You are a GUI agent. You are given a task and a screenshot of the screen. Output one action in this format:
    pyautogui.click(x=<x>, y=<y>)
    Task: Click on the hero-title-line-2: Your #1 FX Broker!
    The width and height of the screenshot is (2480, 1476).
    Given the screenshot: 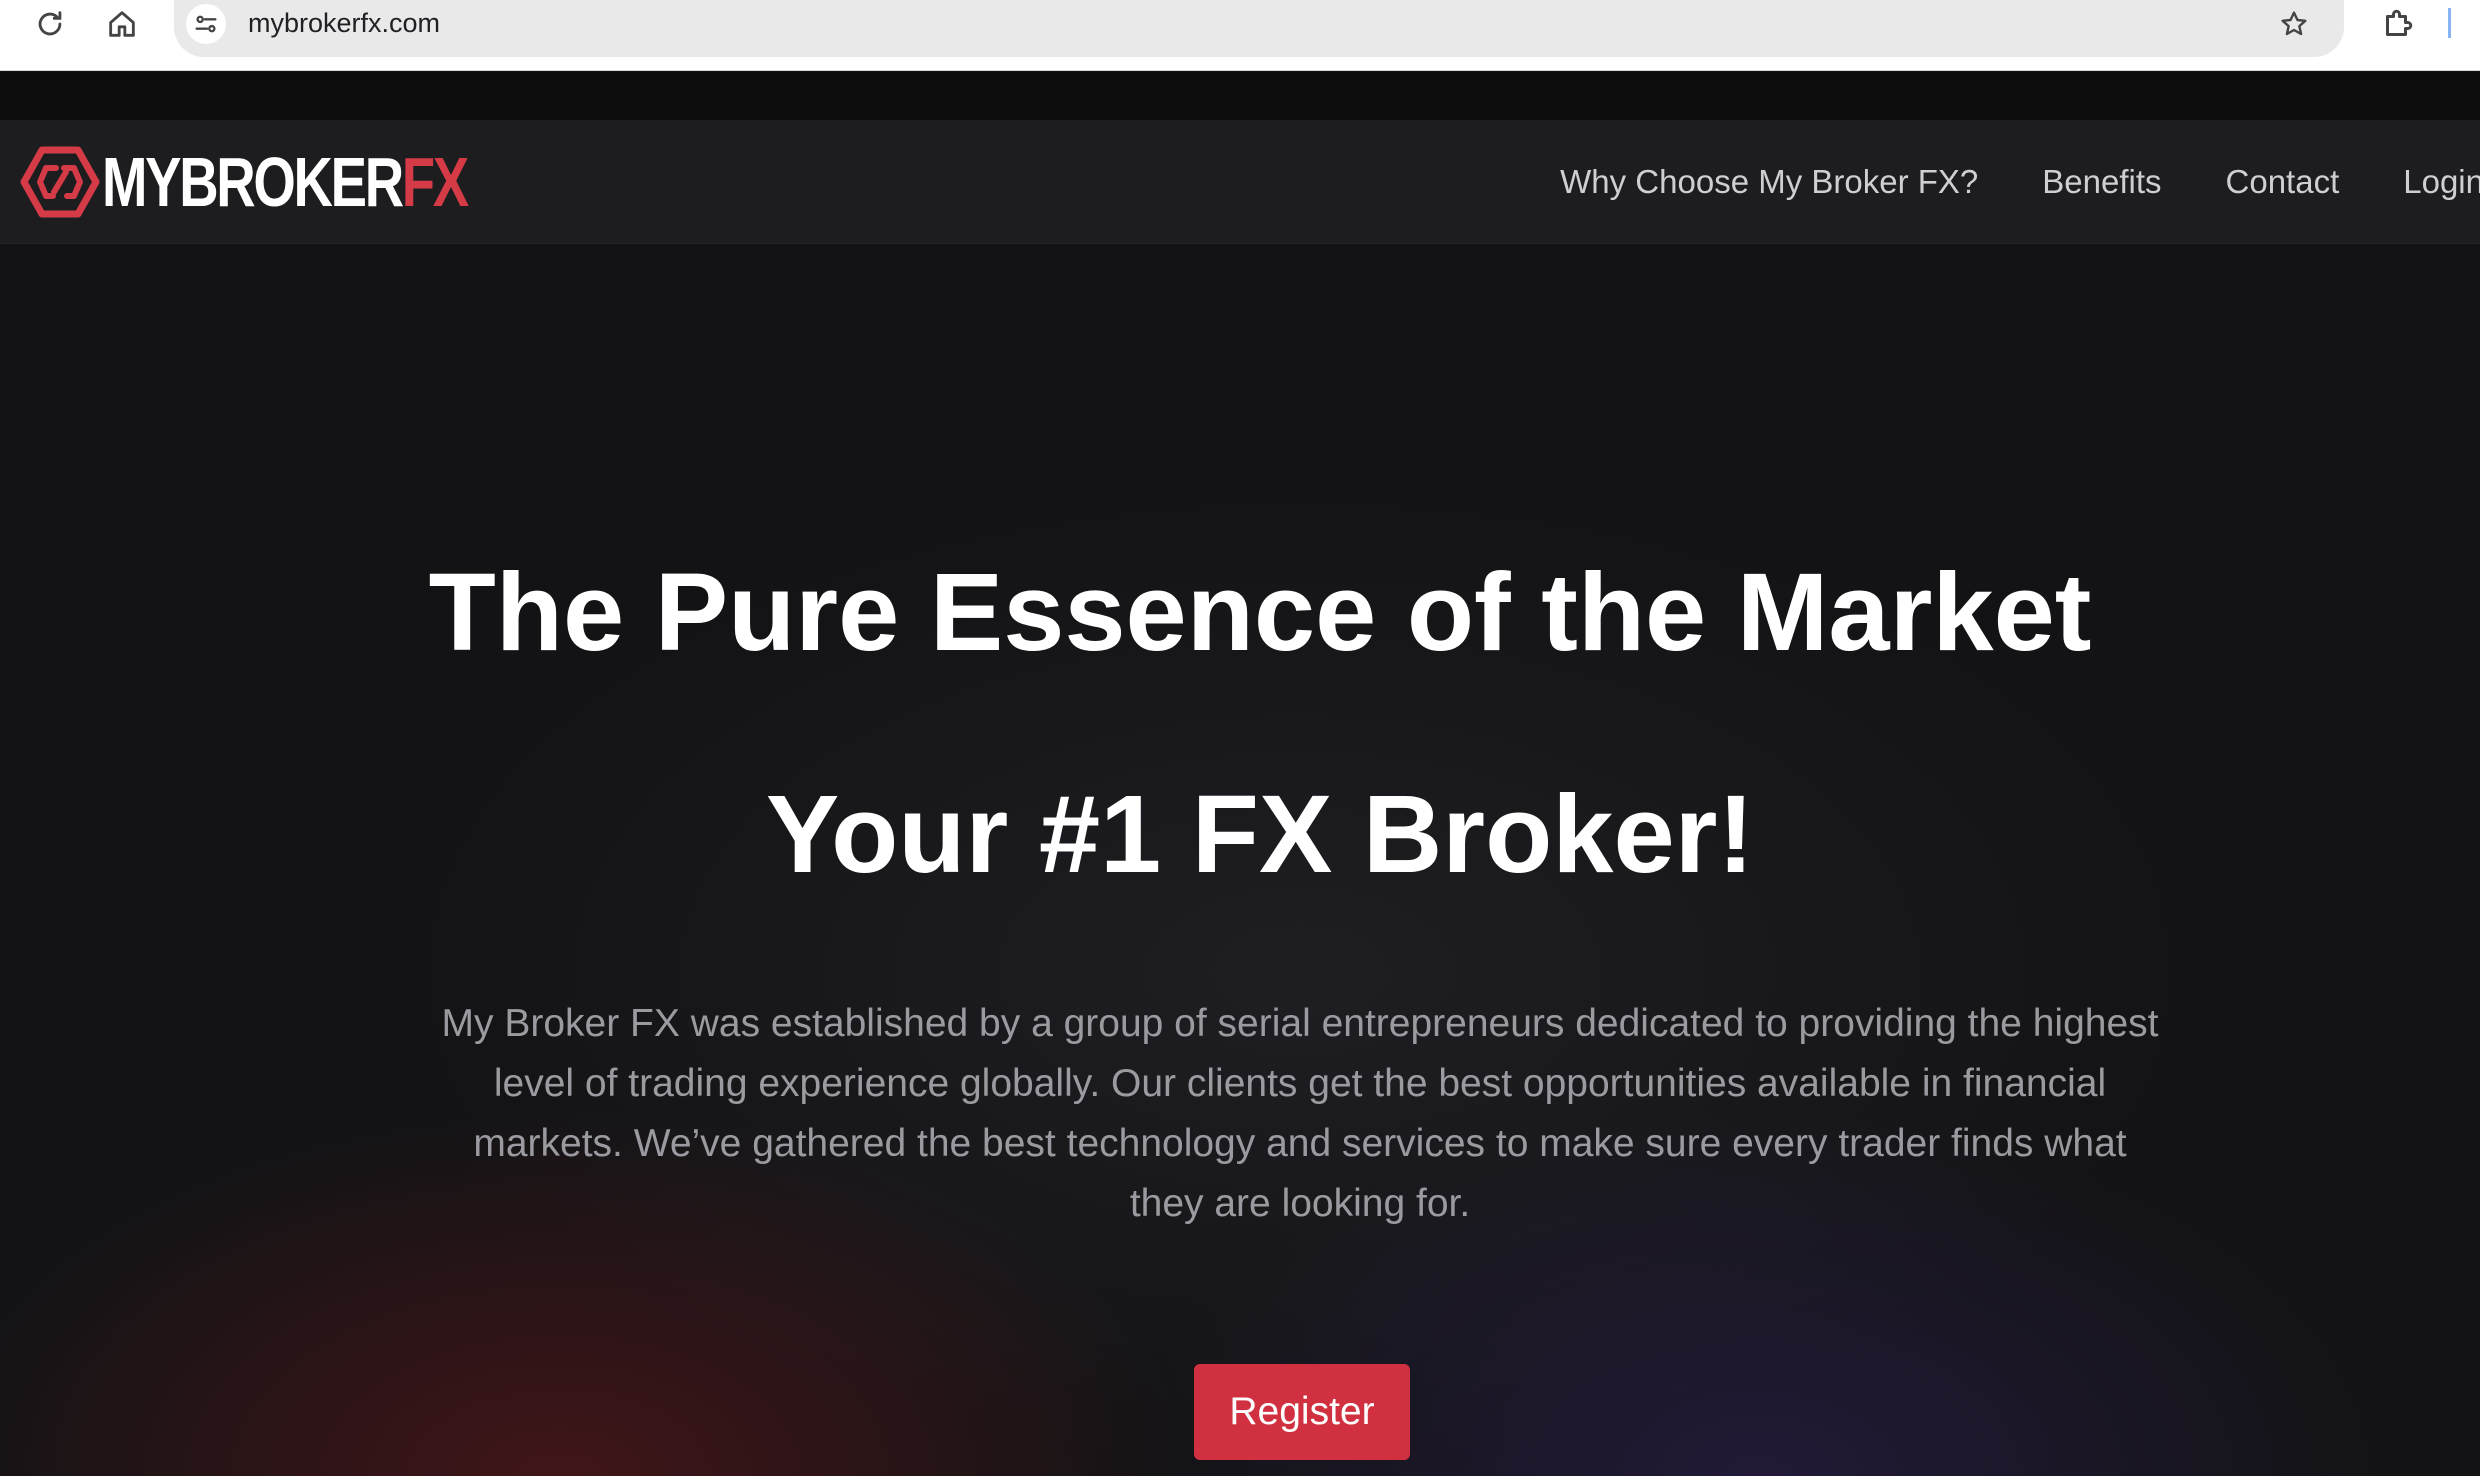 What is the action you would take?
    pyautogui.click(x=1260, y=834)
    